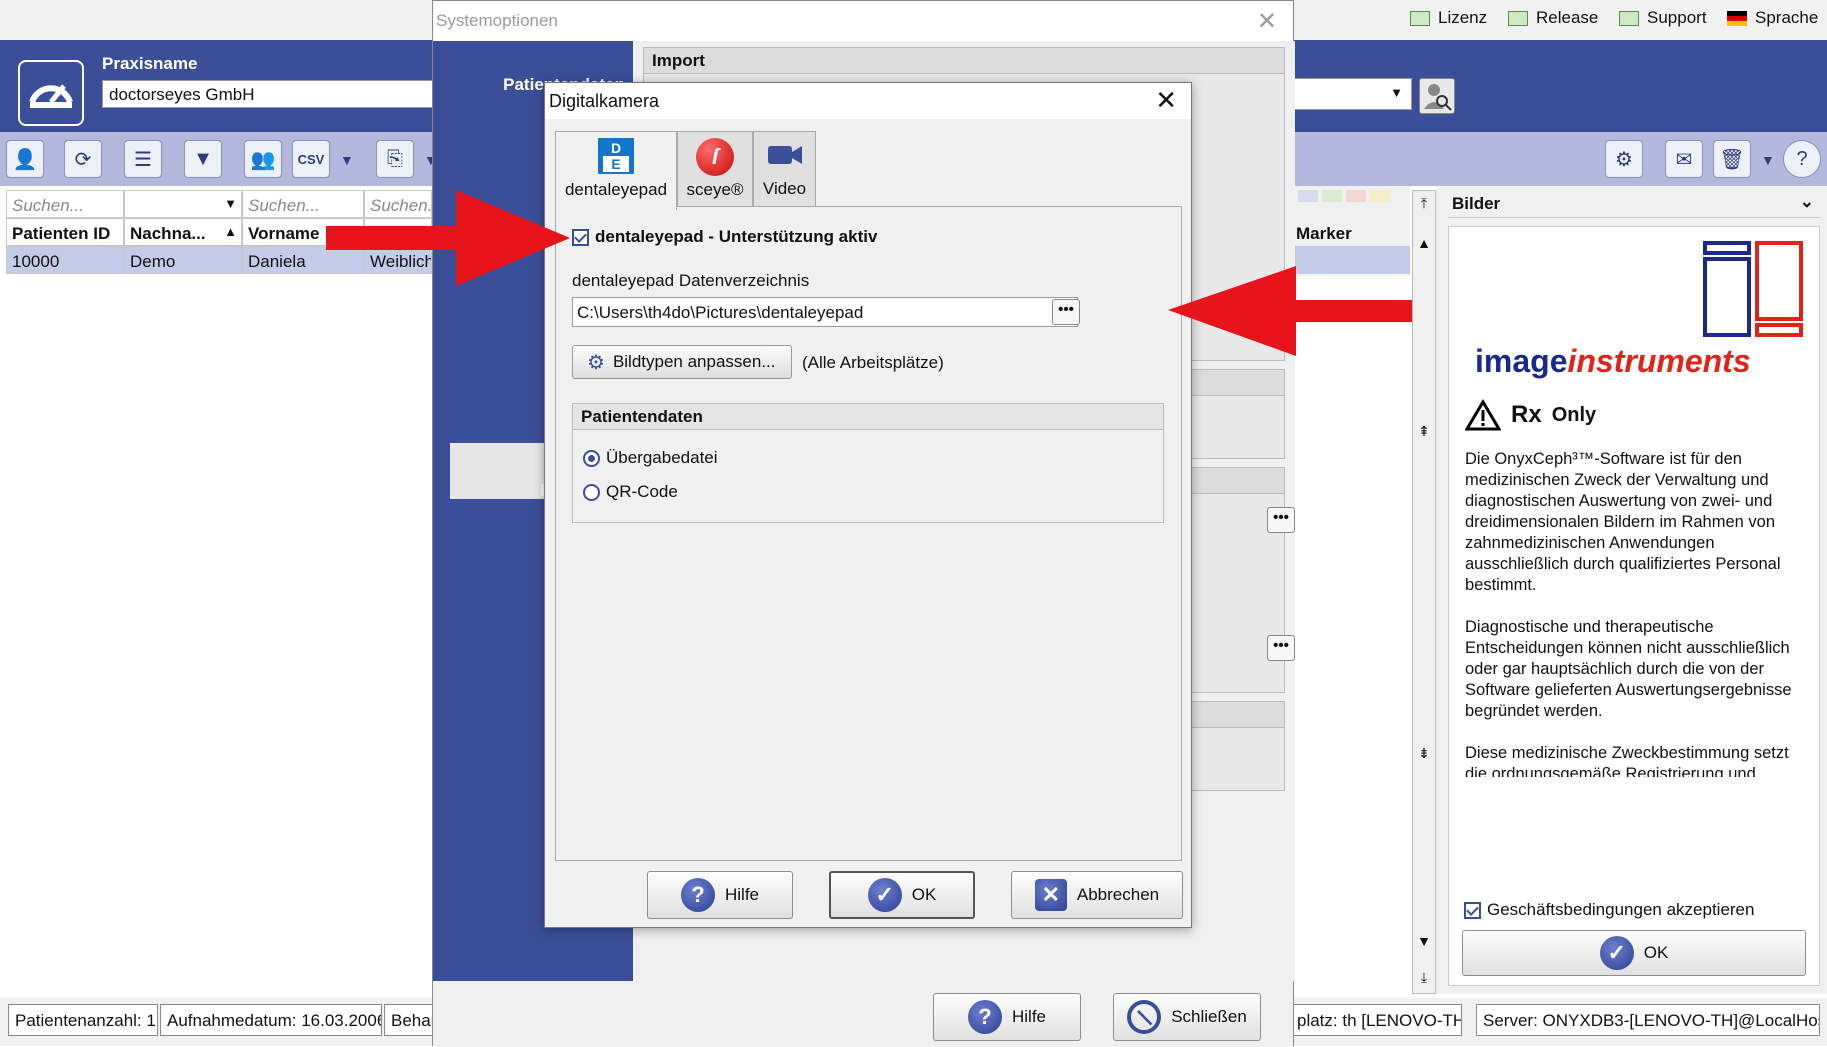 This screenshot has height=1047, width=1827. I want to click on dir-label: dentaleyepad Datenverzeichnis, so click(691, 280).